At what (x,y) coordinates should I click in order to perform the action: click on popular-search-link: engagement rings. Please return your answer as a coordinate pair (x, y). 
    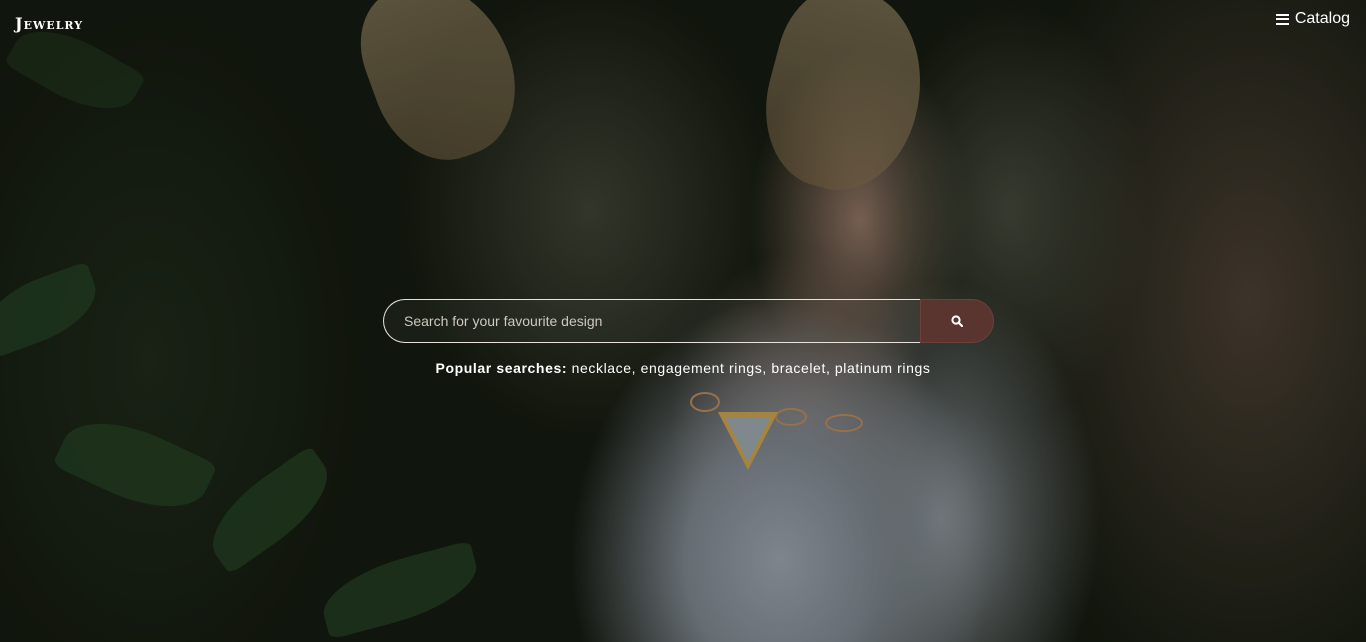
    Looking at the image, I should click on (702, 368).